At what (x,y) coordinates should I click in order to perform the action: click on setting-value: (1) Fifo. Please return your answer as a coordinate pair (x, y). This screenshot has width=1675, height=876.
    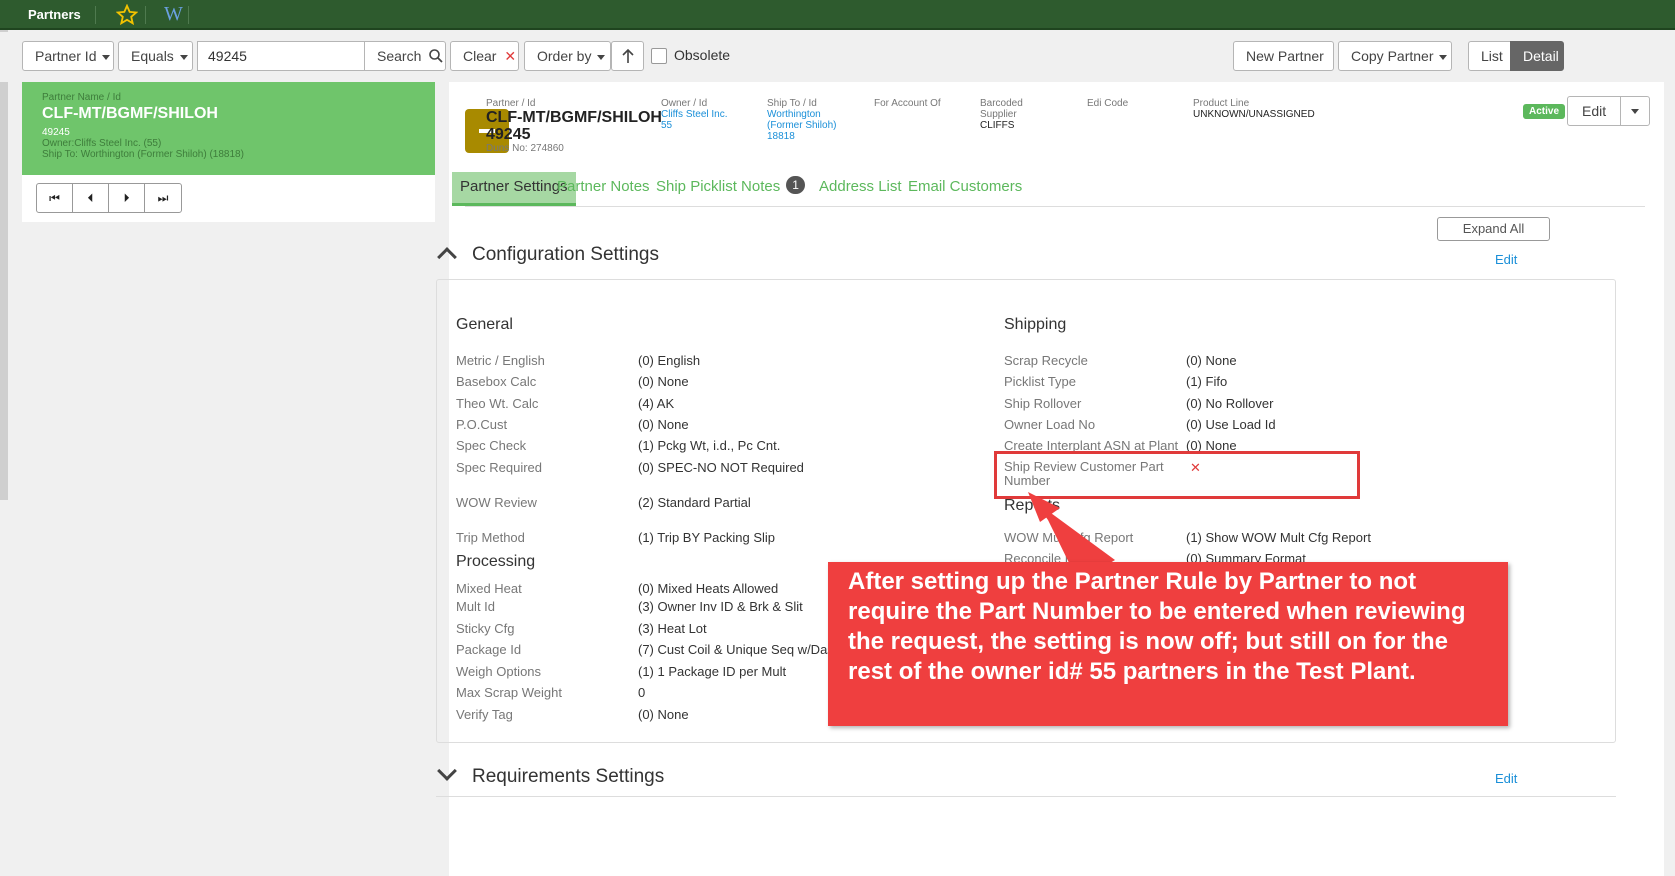
    Looking at the image, I should click on (1207, 381).